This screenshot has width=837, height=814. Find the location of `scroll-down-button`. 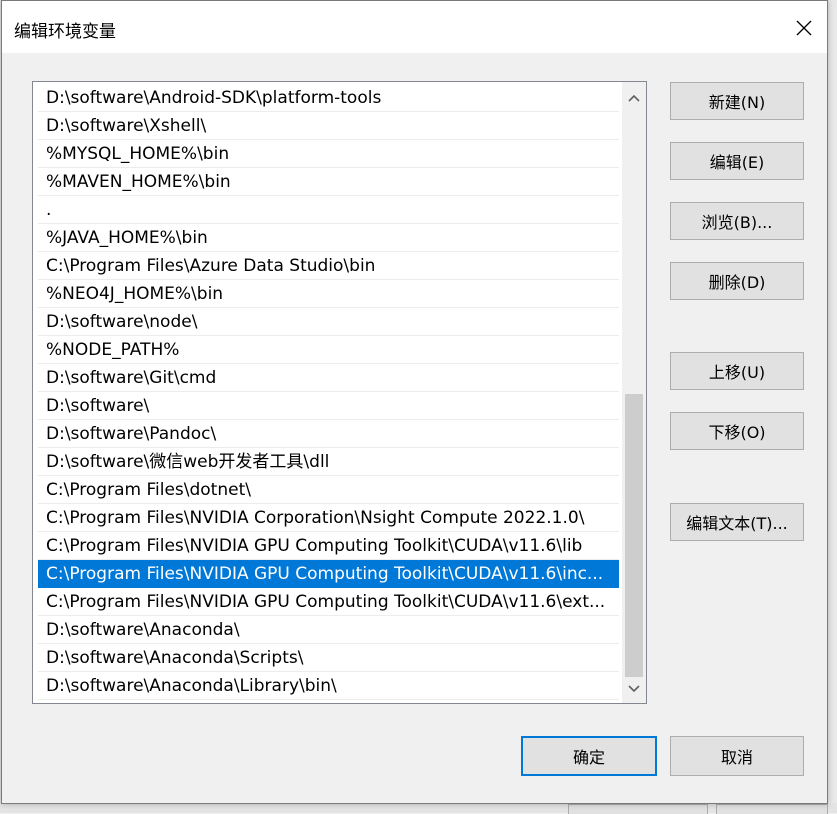

scroll-down-button is located at coordinates (634, 689).